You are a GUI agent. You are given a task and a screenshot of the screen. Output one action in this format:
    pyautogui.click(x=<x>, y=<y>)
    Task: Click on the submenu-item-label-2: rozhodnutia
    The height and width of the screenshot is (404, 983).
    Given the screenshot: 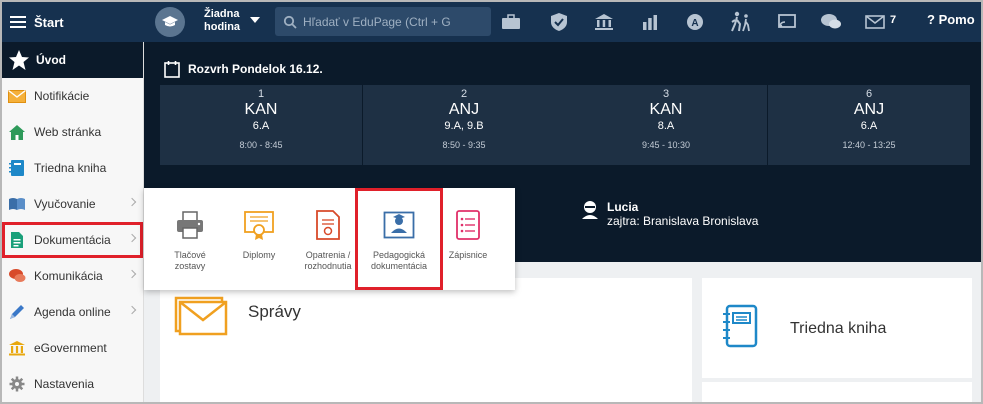 What is the action you would take?
    pyautogui.click(x=328, y=266)
    